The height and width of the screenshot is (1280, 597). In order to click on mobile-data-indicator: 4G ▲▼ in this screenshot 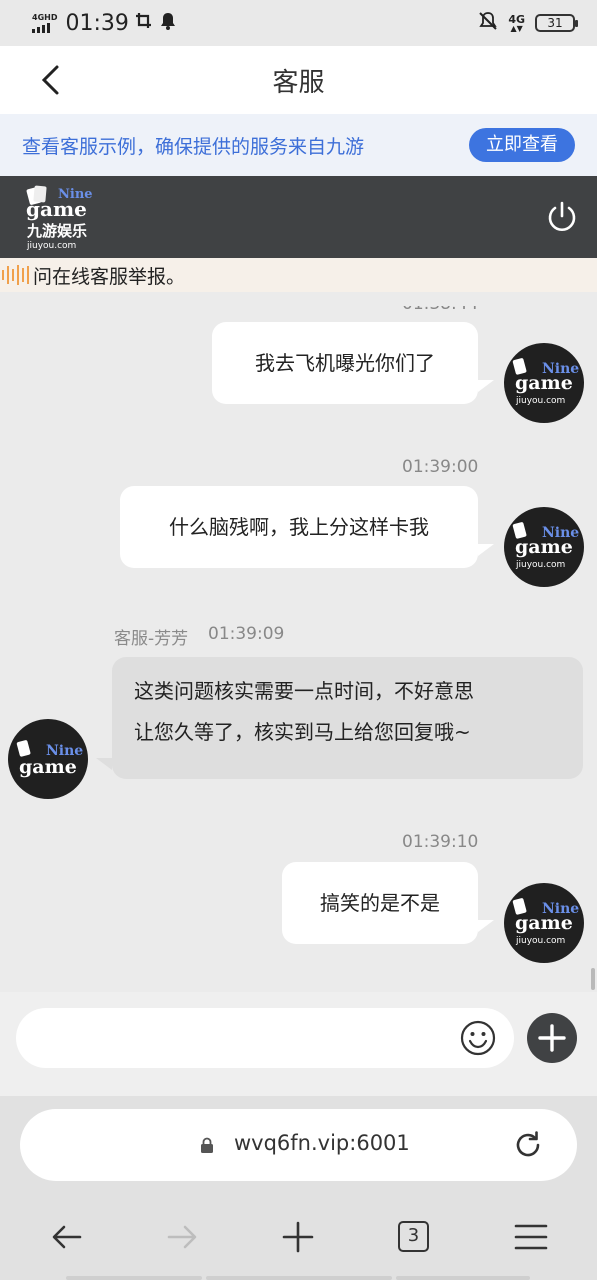, I will do `click(516, 23)`.